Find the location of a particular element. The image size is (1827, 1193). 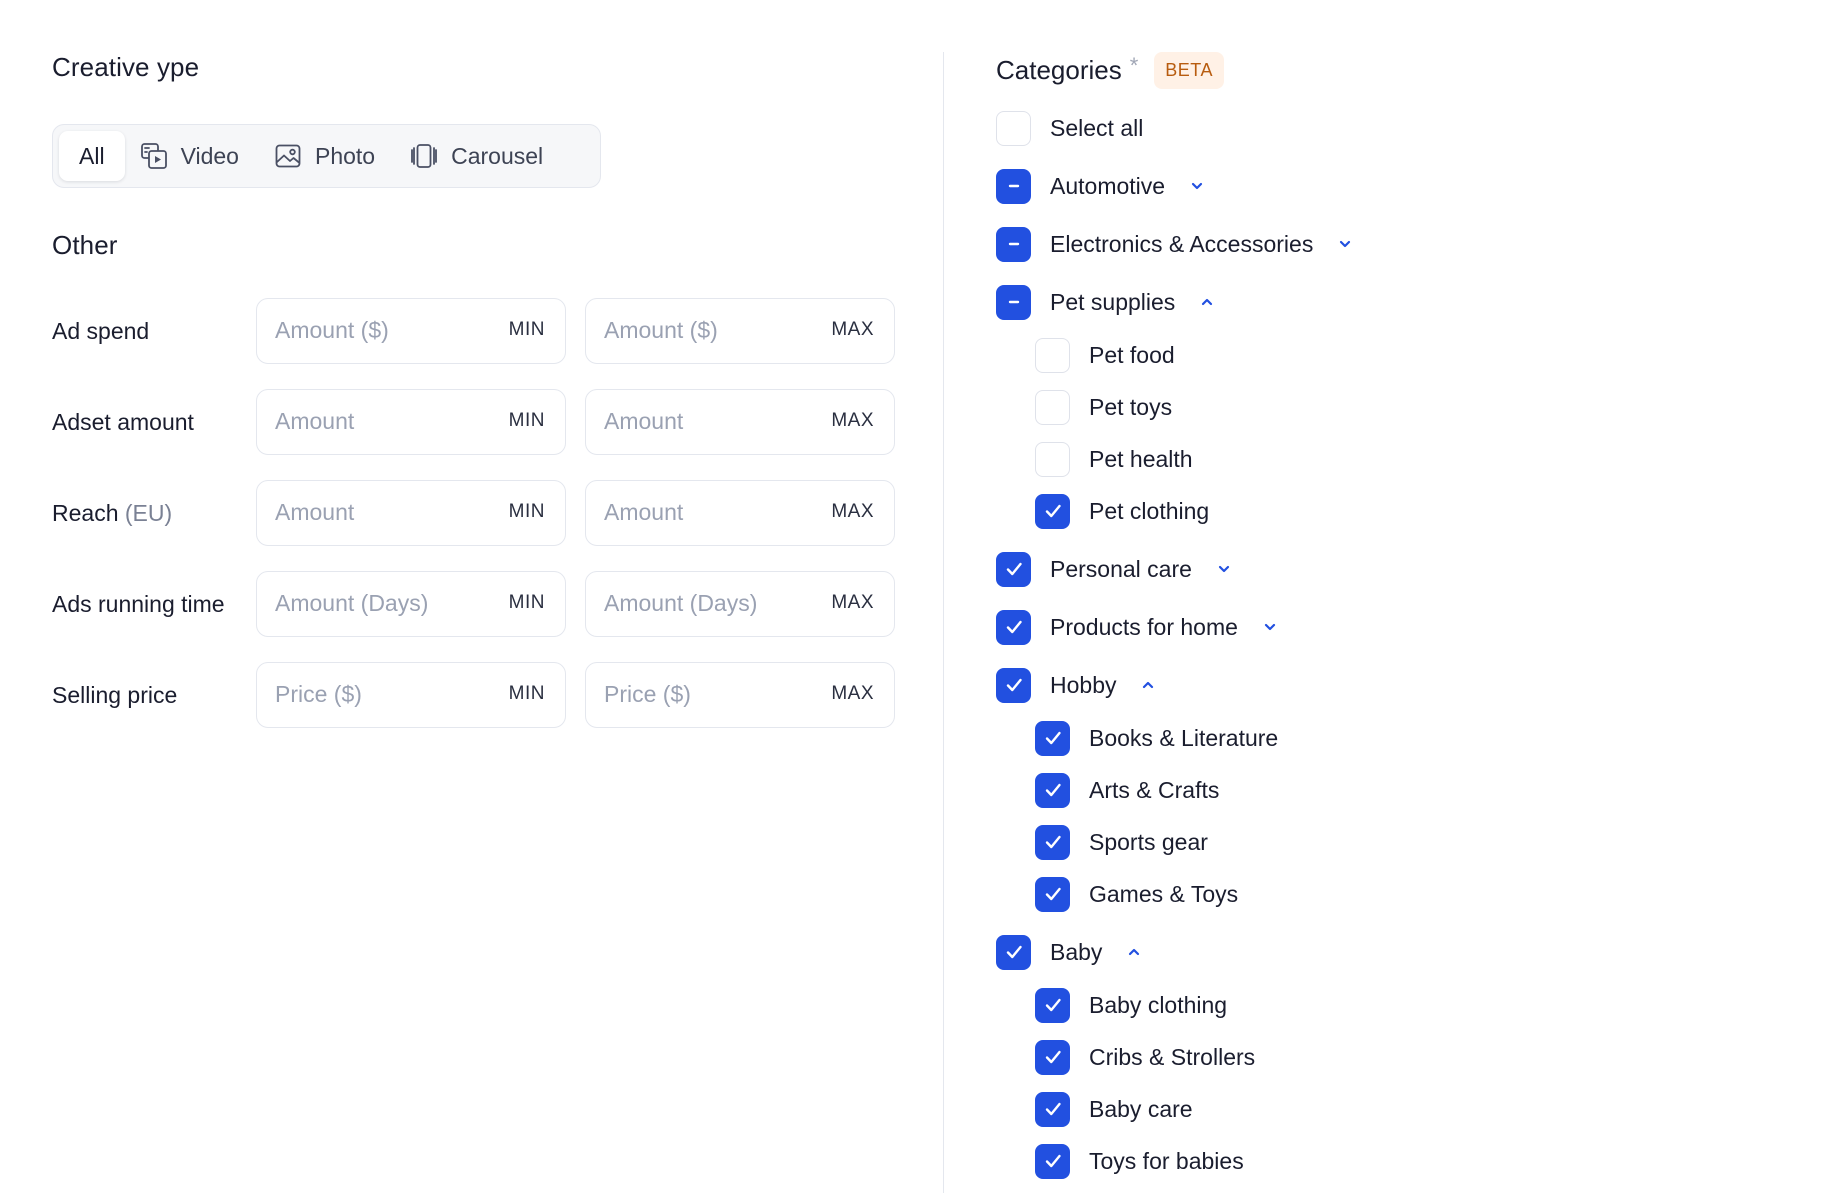

creative-type-video: Video is located at coordinates (192, 156).